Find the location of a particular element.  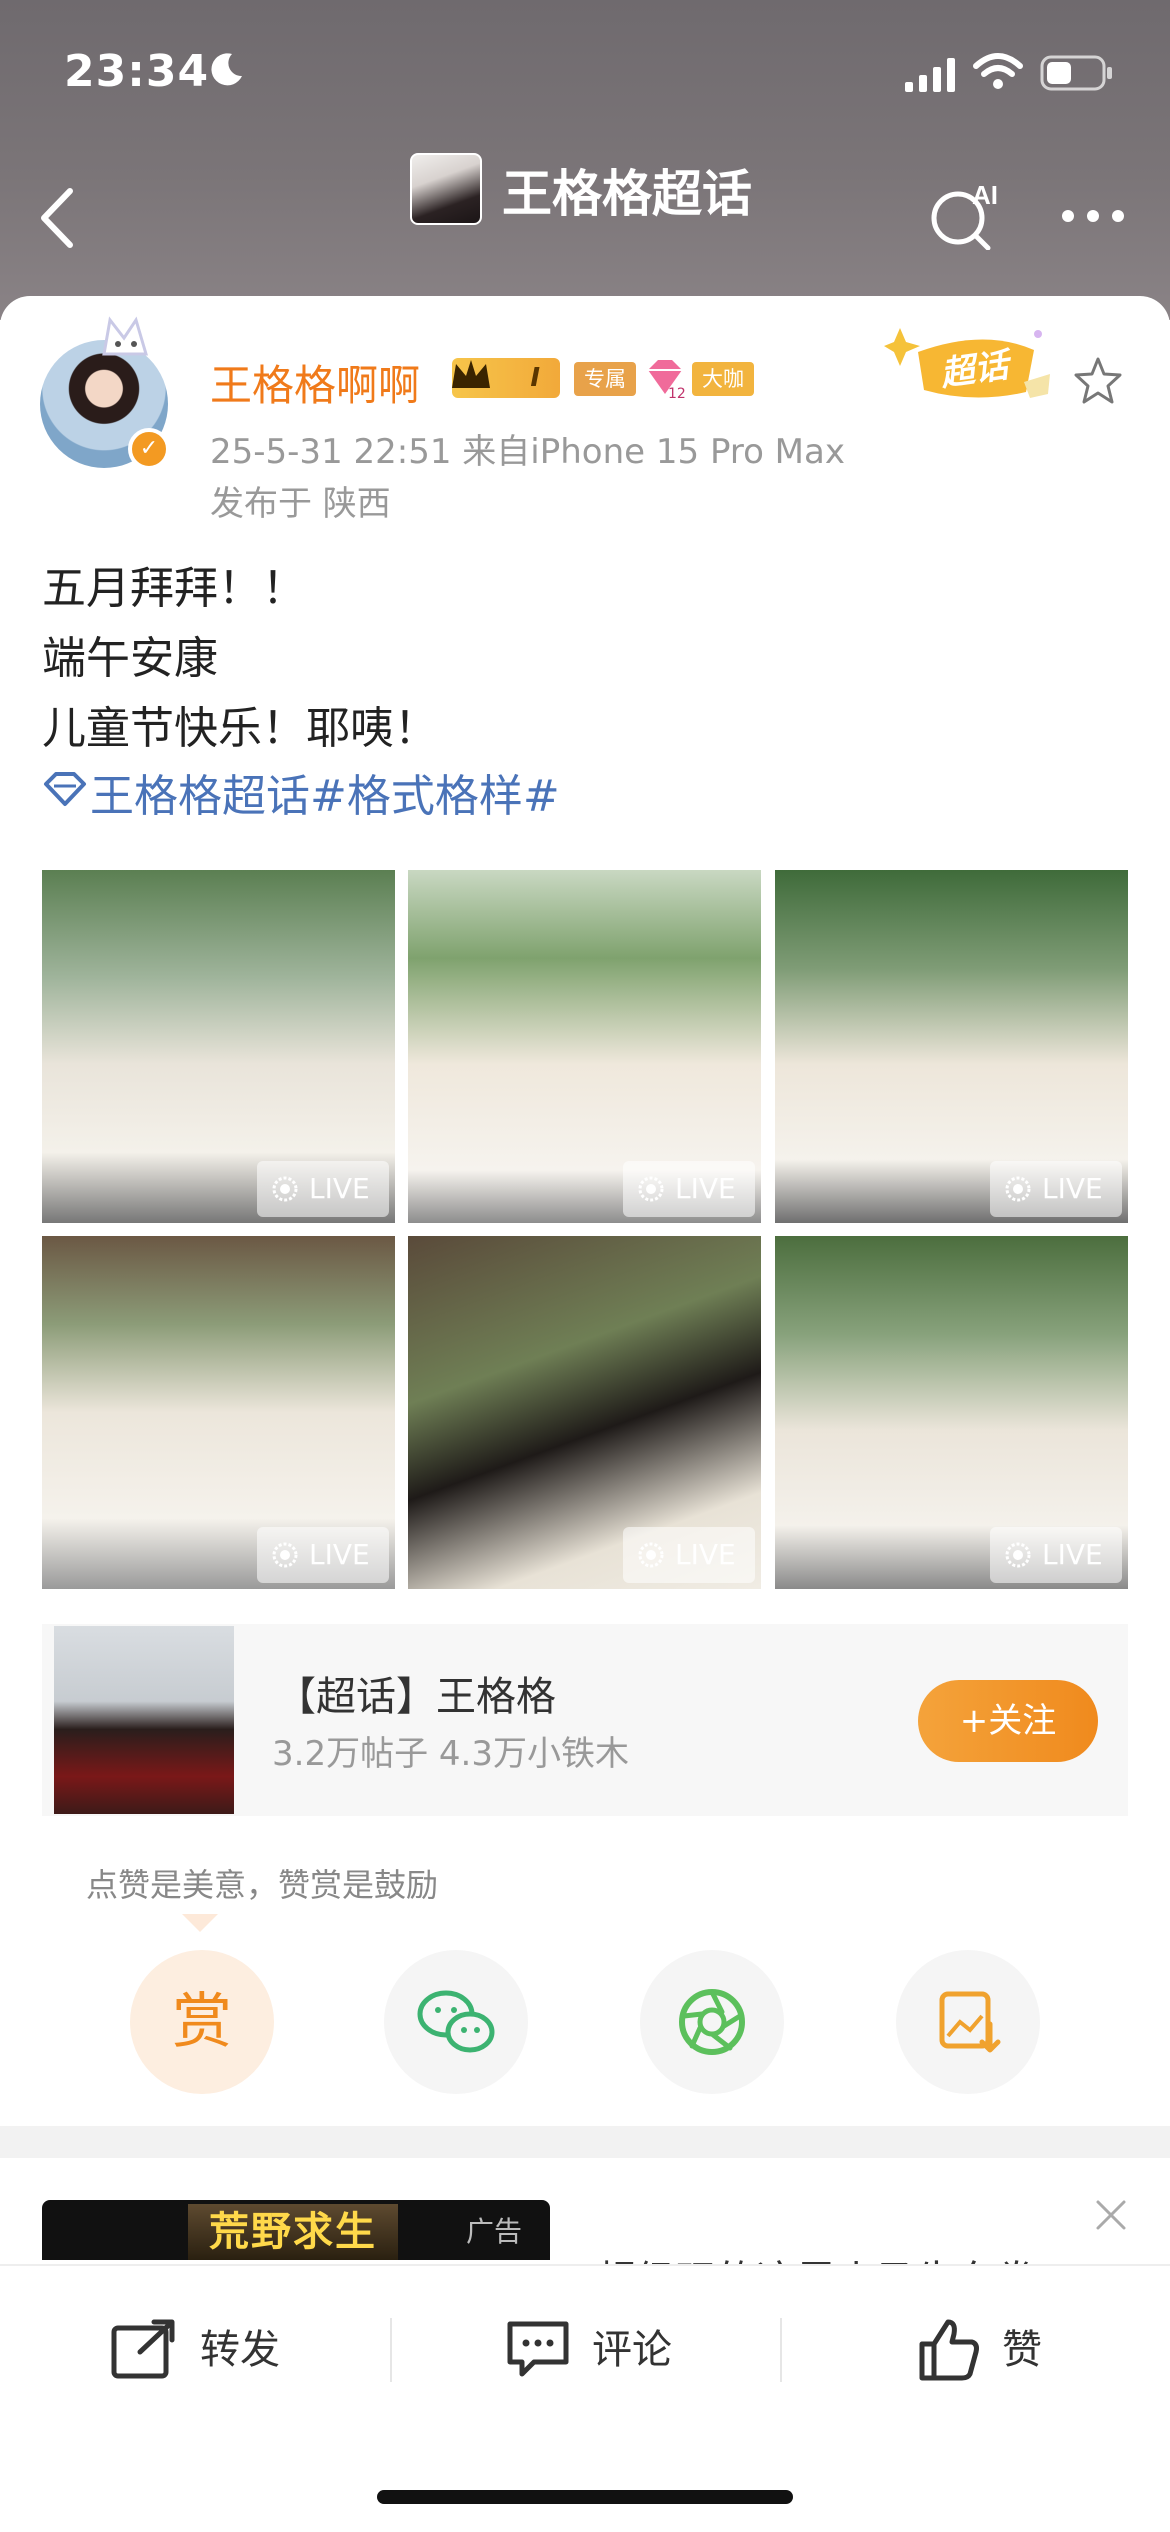

favorite-star-icon is located at coordinates (1098, 381).